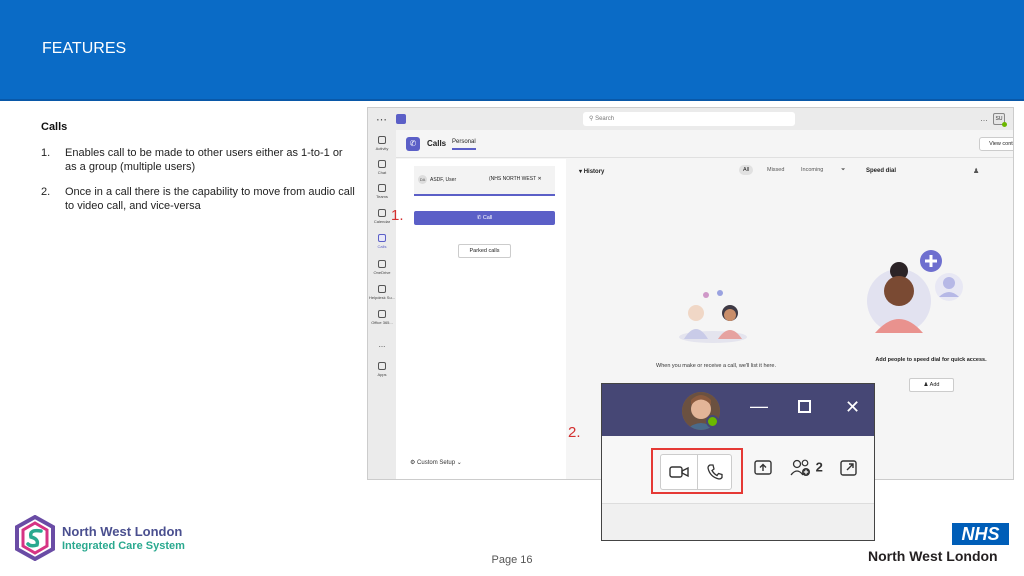 The height and width of the screenshot is (576, 1024). What do you see at coordinates (746, 170) in the screenshot?
I see `tab-all: All` at bounding box center [746, 170].